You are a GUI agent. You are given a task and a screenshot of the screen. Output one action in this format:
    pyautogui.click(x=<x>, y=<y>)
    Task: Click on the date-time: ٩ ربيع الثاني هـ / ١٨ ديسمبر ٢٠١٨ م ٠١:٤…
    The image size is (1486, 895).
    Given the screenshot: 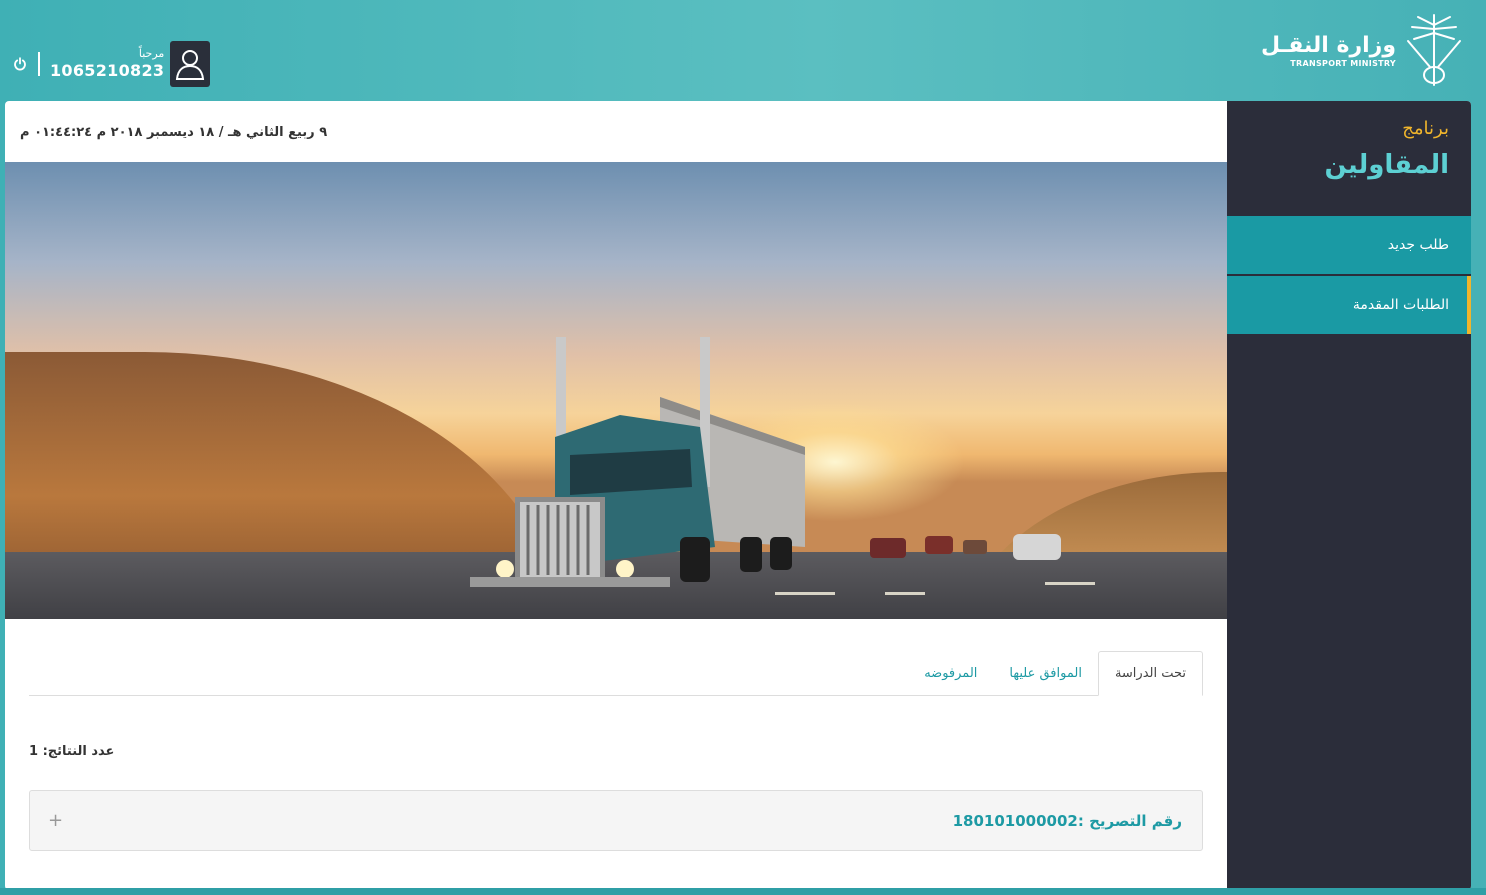 What is the action you would take?
    pyautogui.click(x=174, y=132)
    